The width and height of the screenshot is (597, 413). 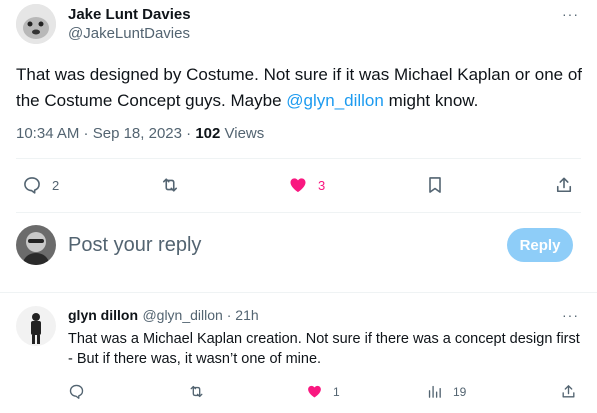 I want to click on reply-action-button: 2, so click(x=40, y=185).